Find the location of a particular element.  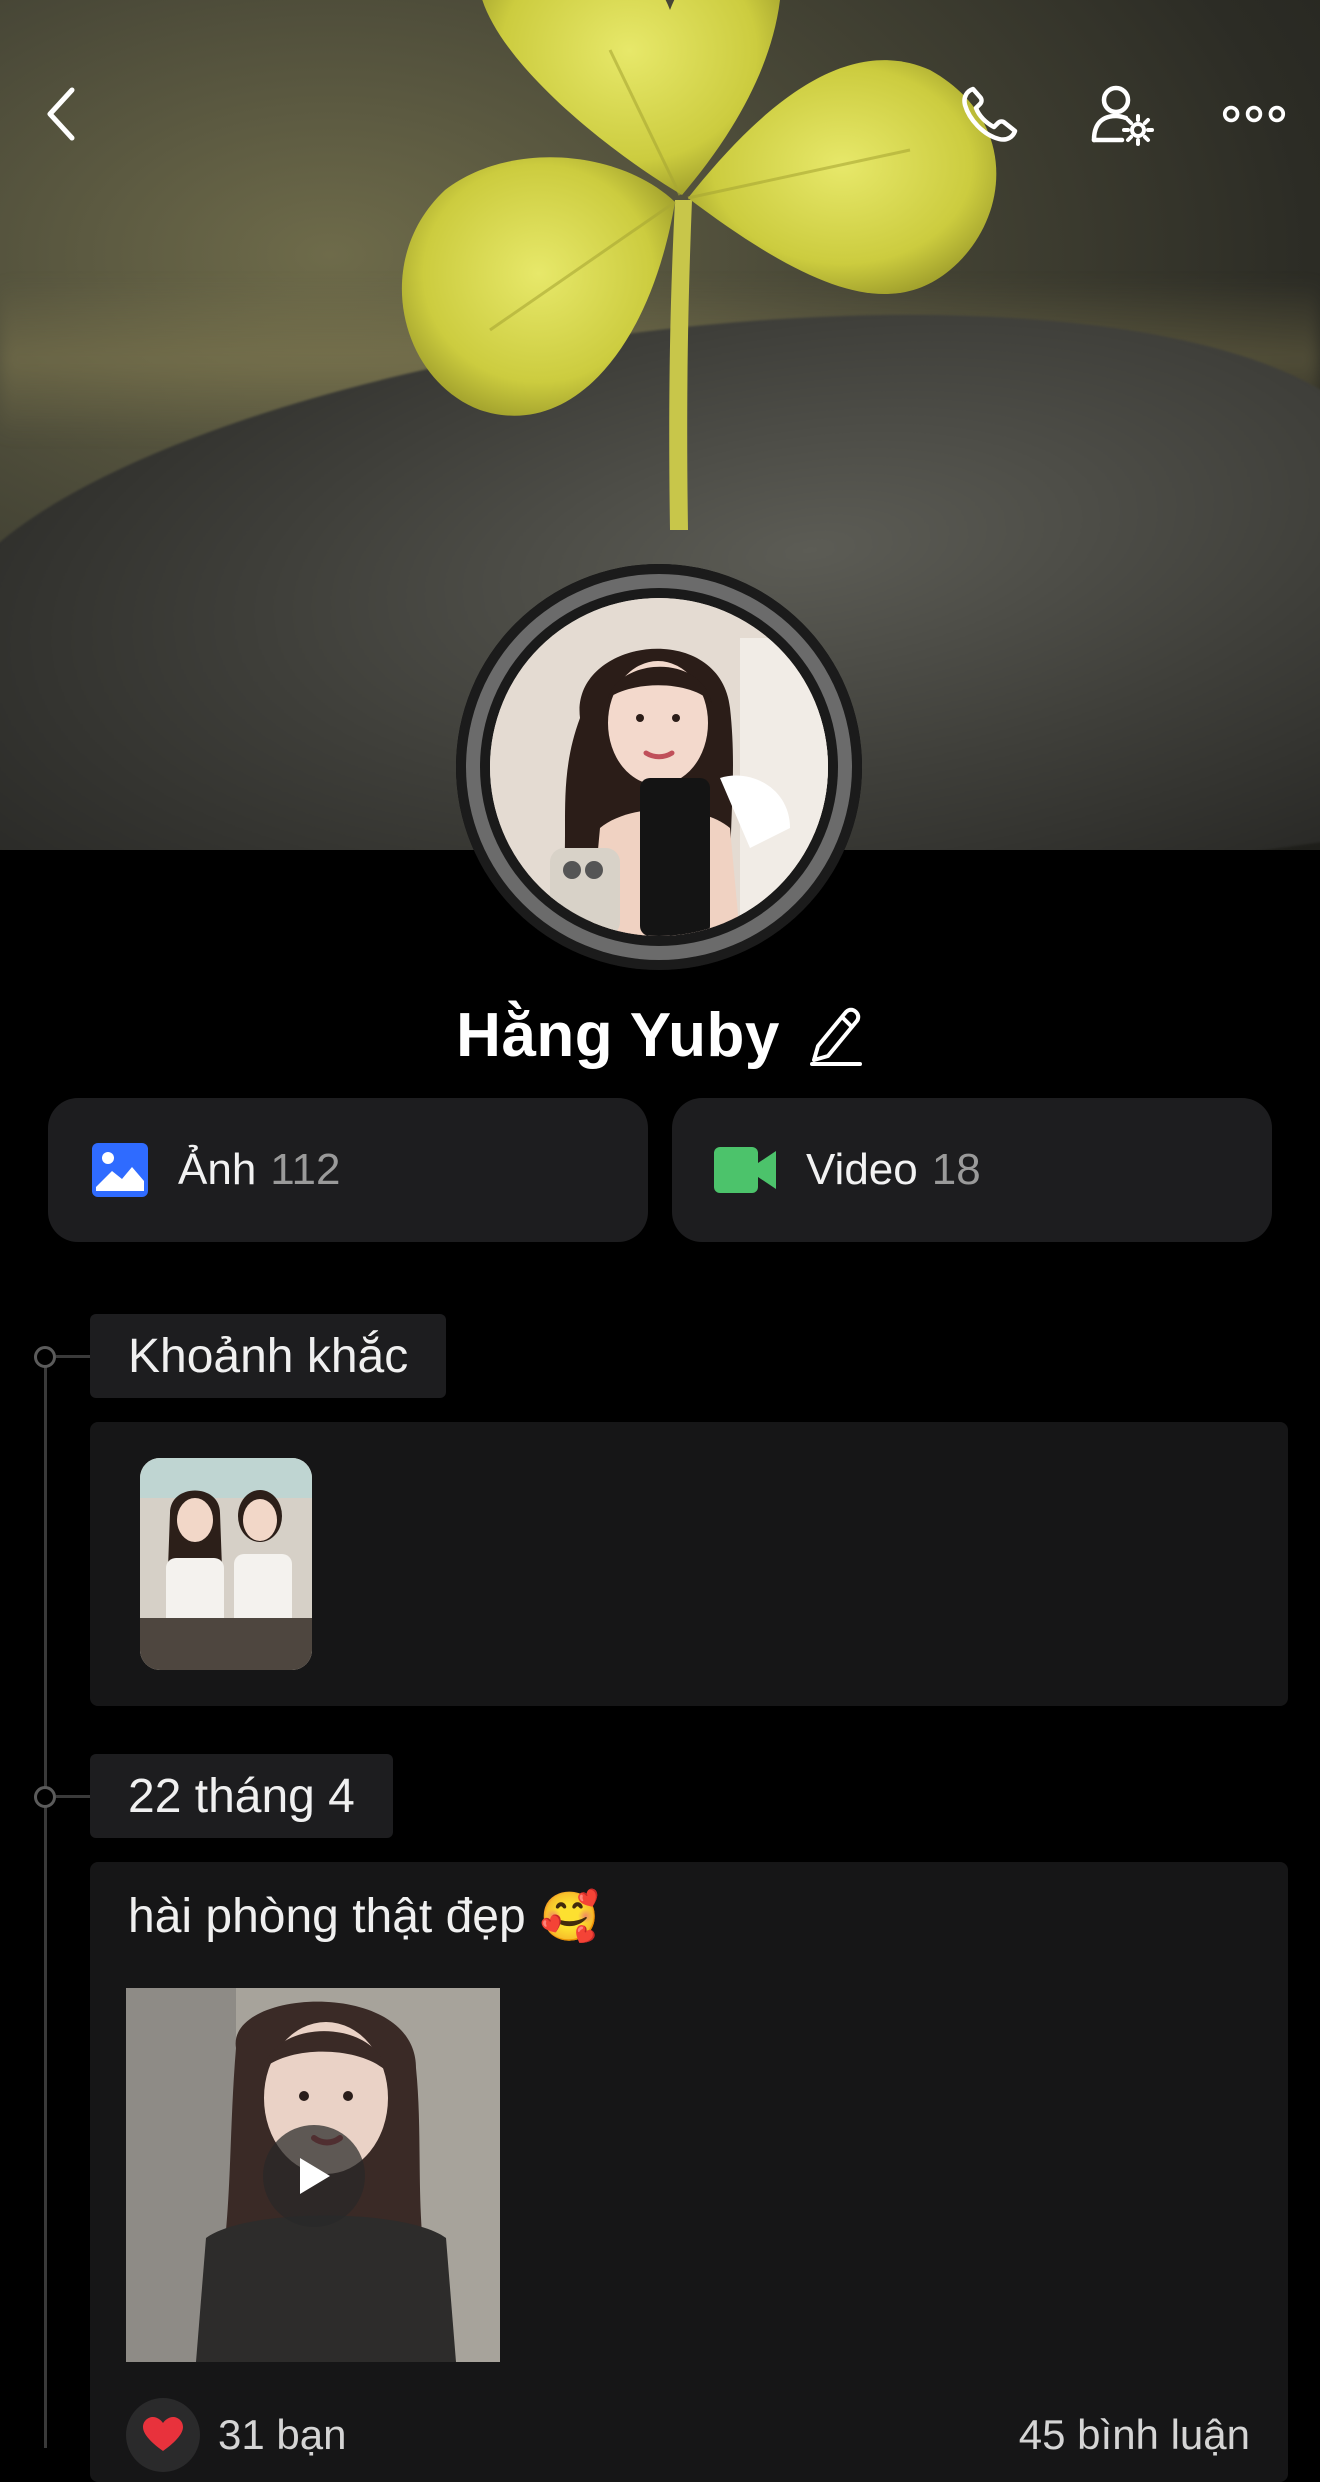

avatar-photo is located at coordinates (659, 767).